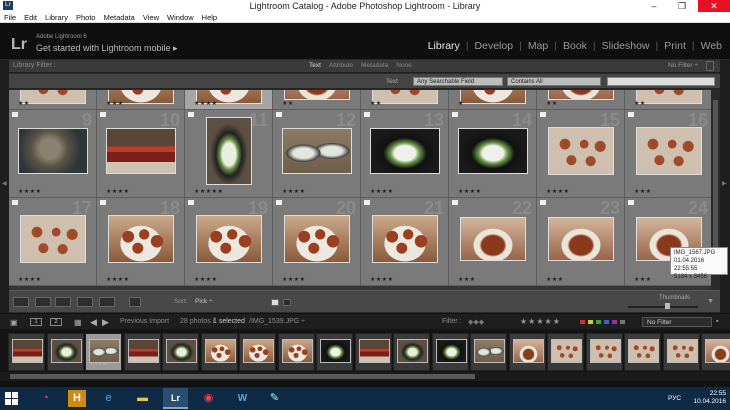 The width and height of the screenshot is (730, 410). I want to click on flag-reject-icon, so click(287, 302).